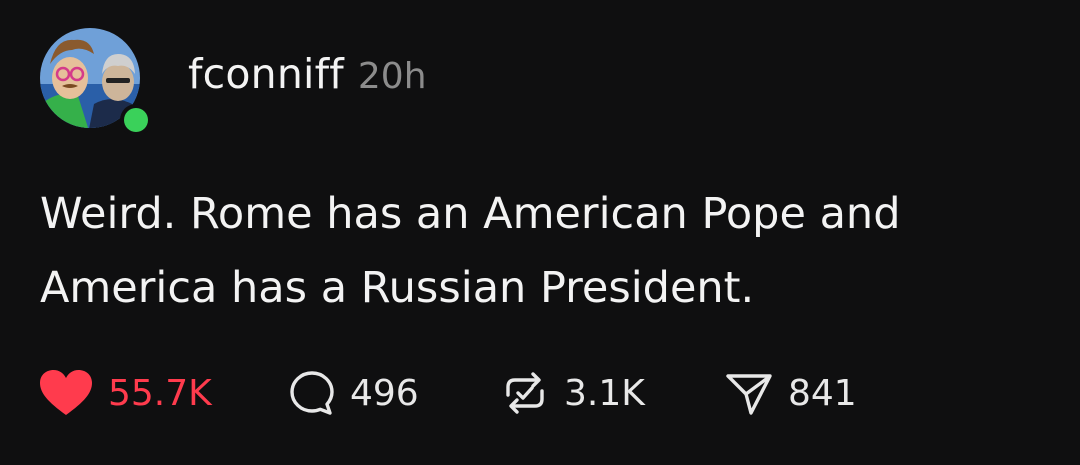 The width and height of the screenshot is (1080, 465). What do you see at coordinates (392, 76) in the screenshot?
I see `post-timestamp: 20h` at bounding box center [392, 76].